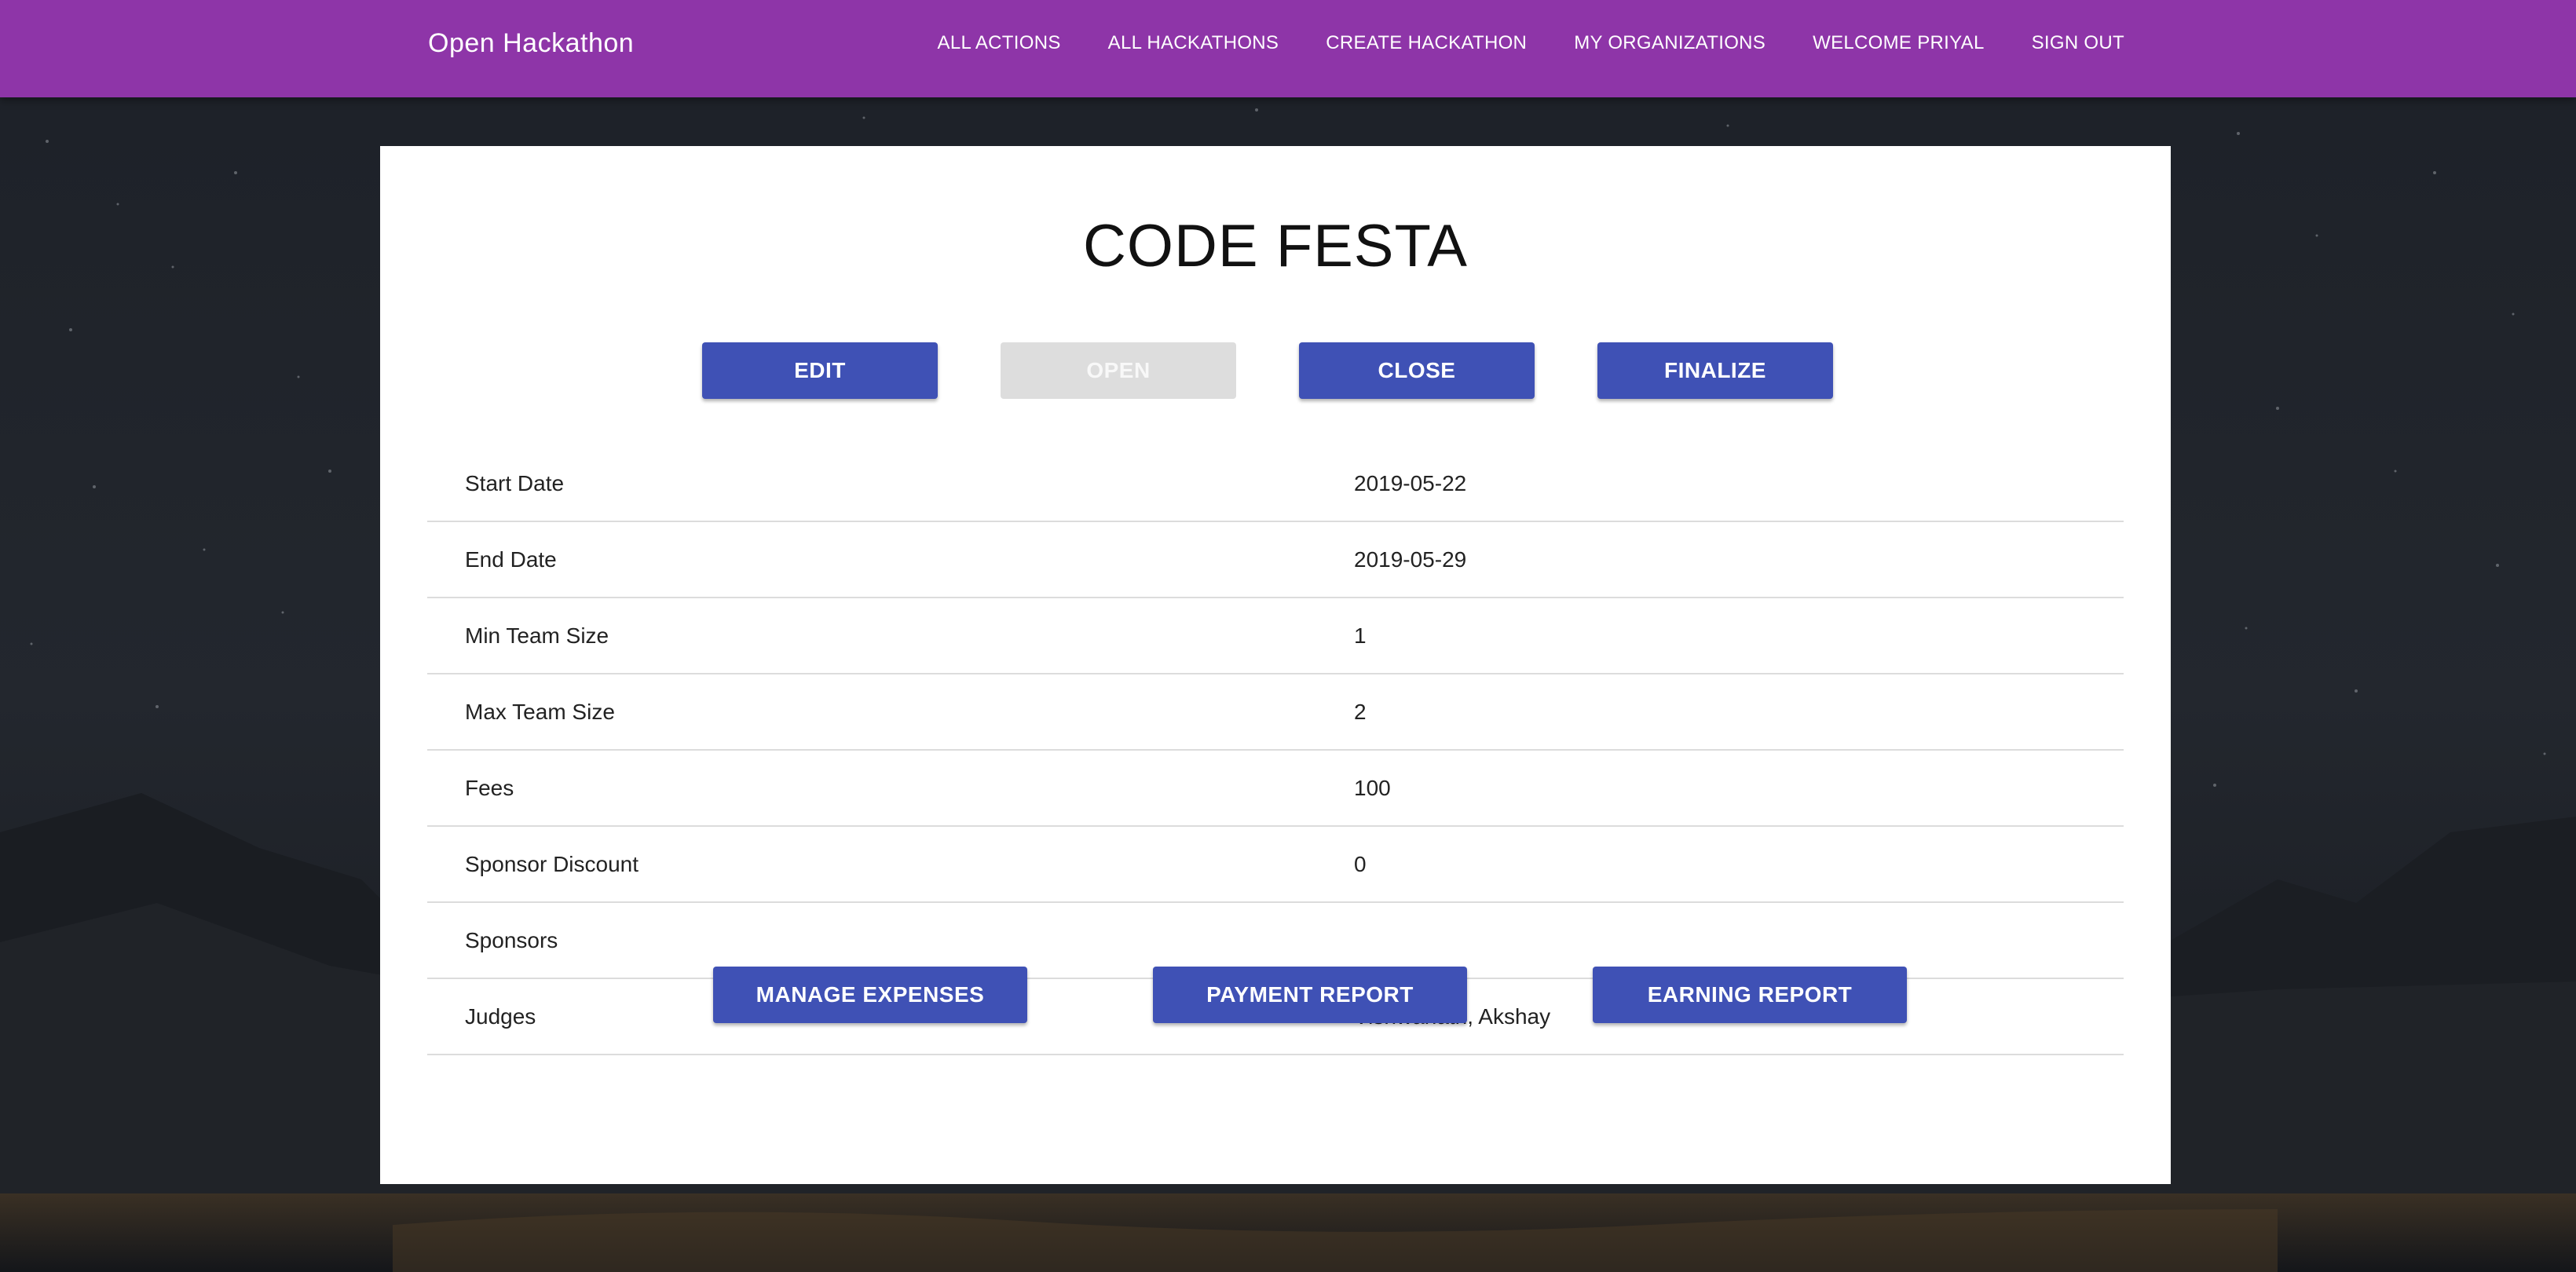  What do you see at coordinates (1000, 43) in the screenshot?
I see `nav-all-actions: ALL ACTIONS` at bounding box center [1000, 43].